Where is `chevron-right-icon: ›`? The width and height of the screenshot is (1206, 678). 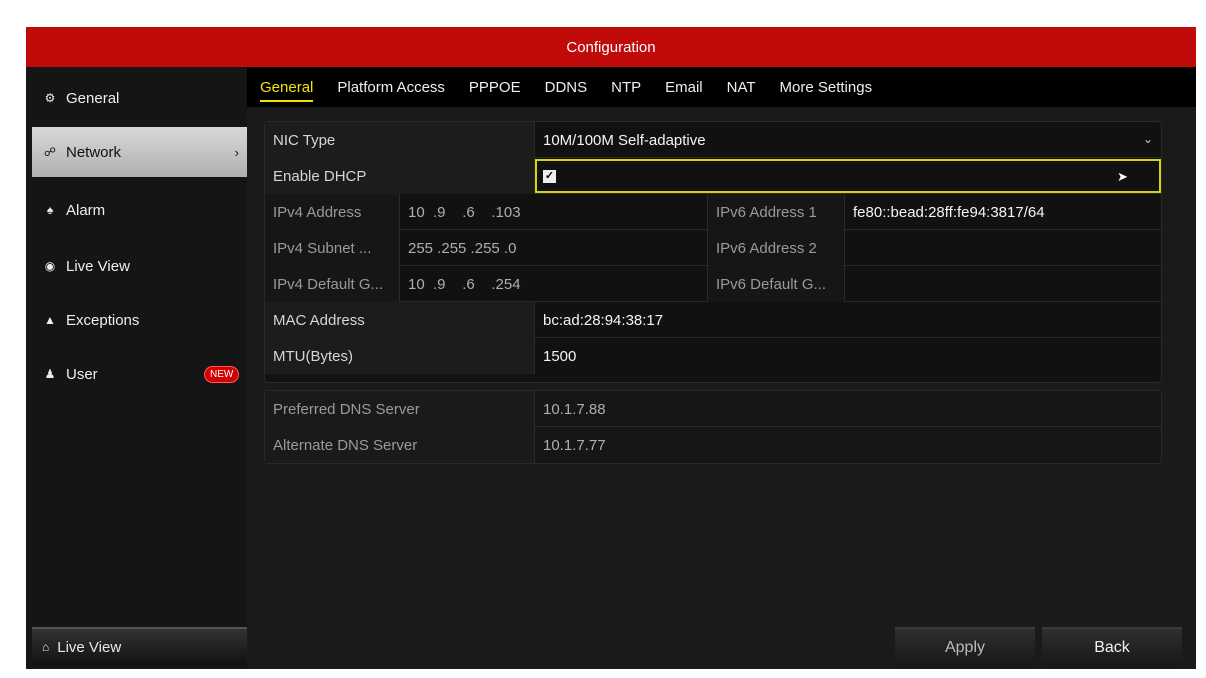 chevron-right-icon: › is located at coordinates (236, 152).